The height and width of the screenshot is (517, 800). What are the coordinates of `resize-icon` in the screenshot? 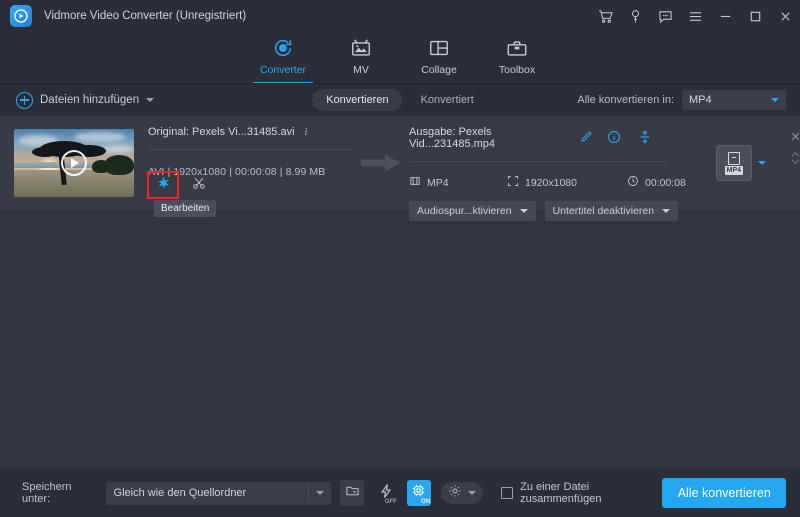 It's located at (513, 182).